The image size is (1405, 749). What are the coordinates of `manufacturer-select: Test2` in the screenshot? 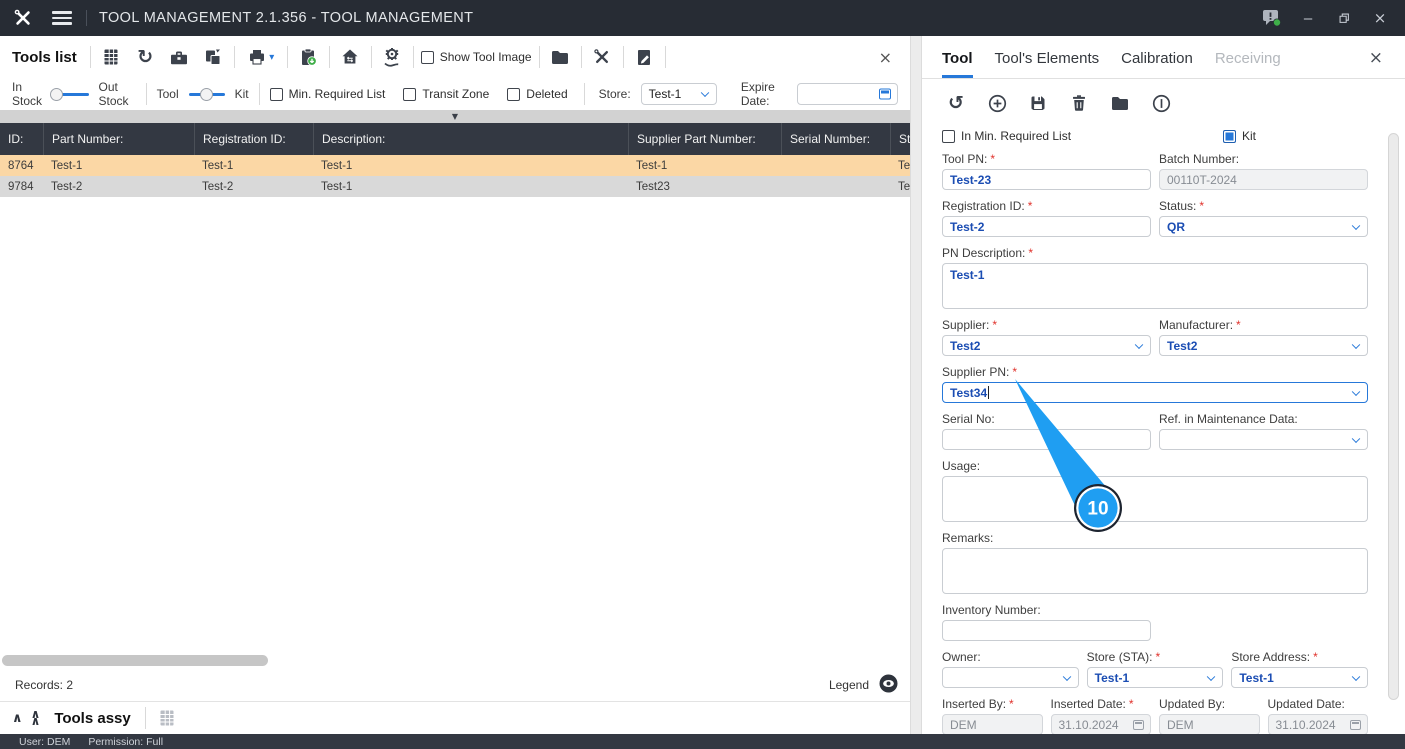 It's located at (1263, 345).